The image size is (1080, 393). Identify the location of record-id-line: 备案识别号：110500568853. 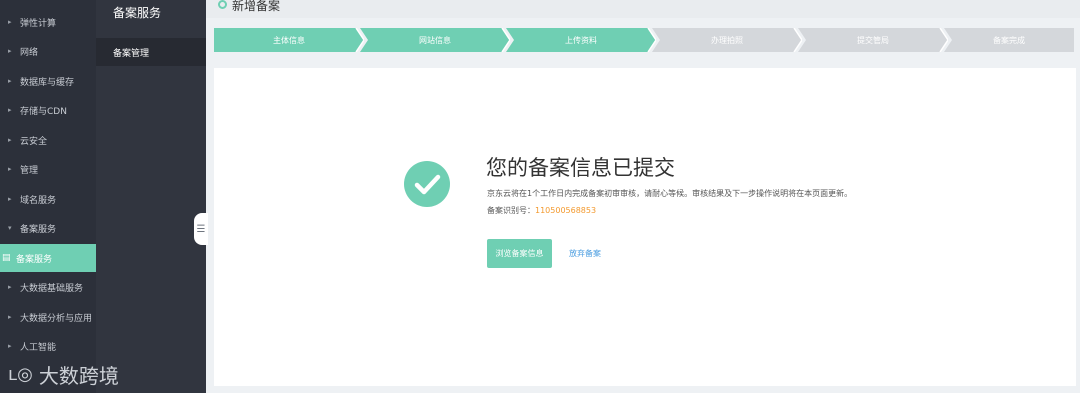
(541, 210).